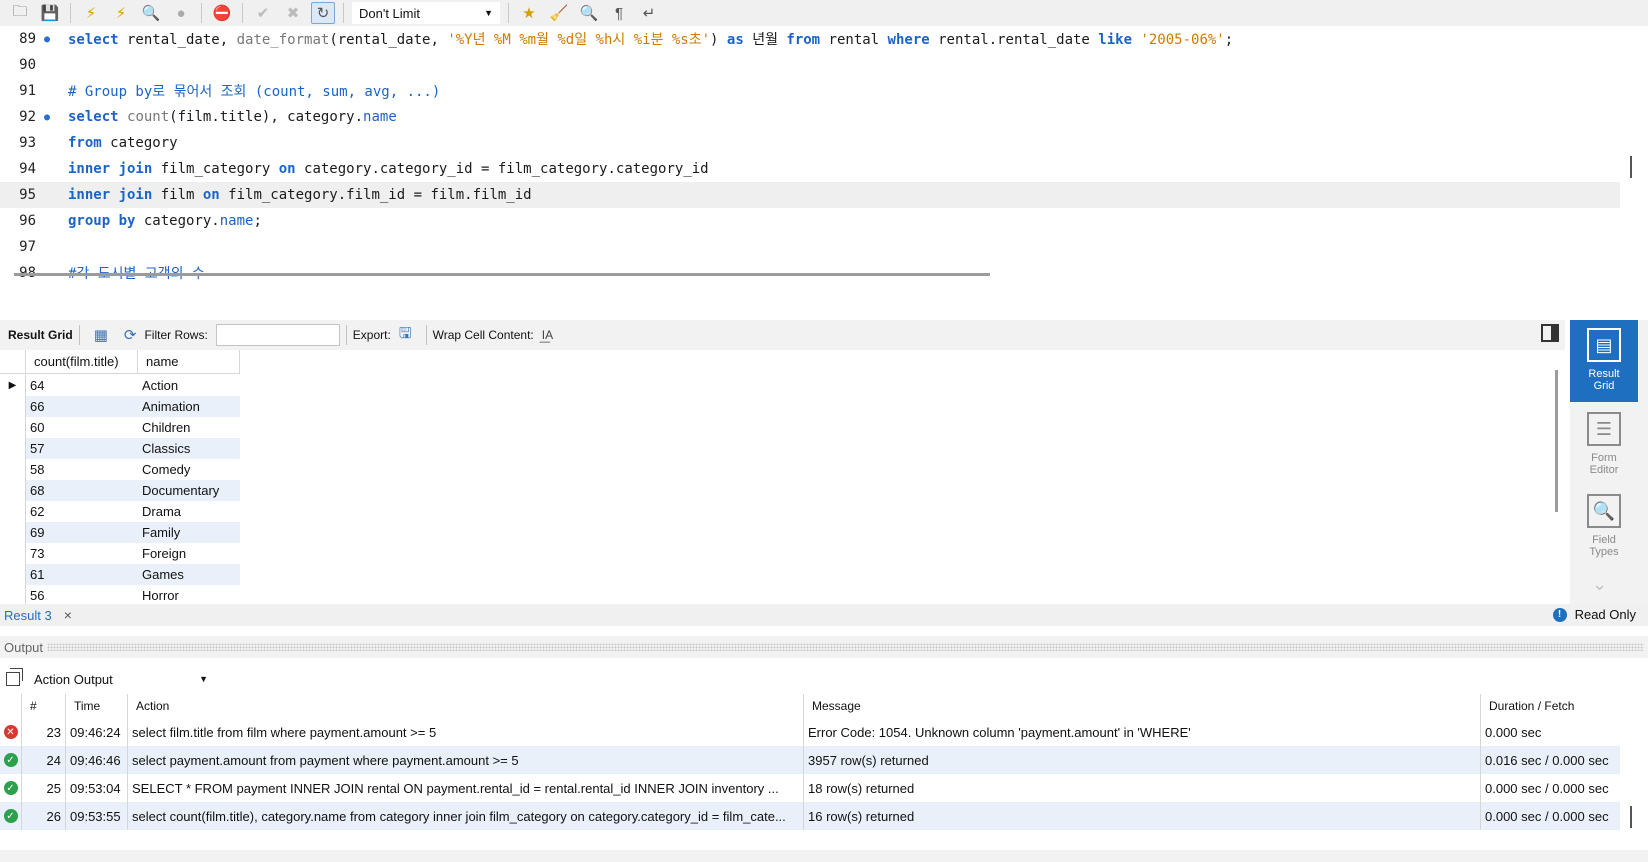 This screenshot has width=1648, height=862. What do you see at coordinates (151, 13) in the screenshot?
I see `explain-icon: 🔍` at bounding box center [151, 13].